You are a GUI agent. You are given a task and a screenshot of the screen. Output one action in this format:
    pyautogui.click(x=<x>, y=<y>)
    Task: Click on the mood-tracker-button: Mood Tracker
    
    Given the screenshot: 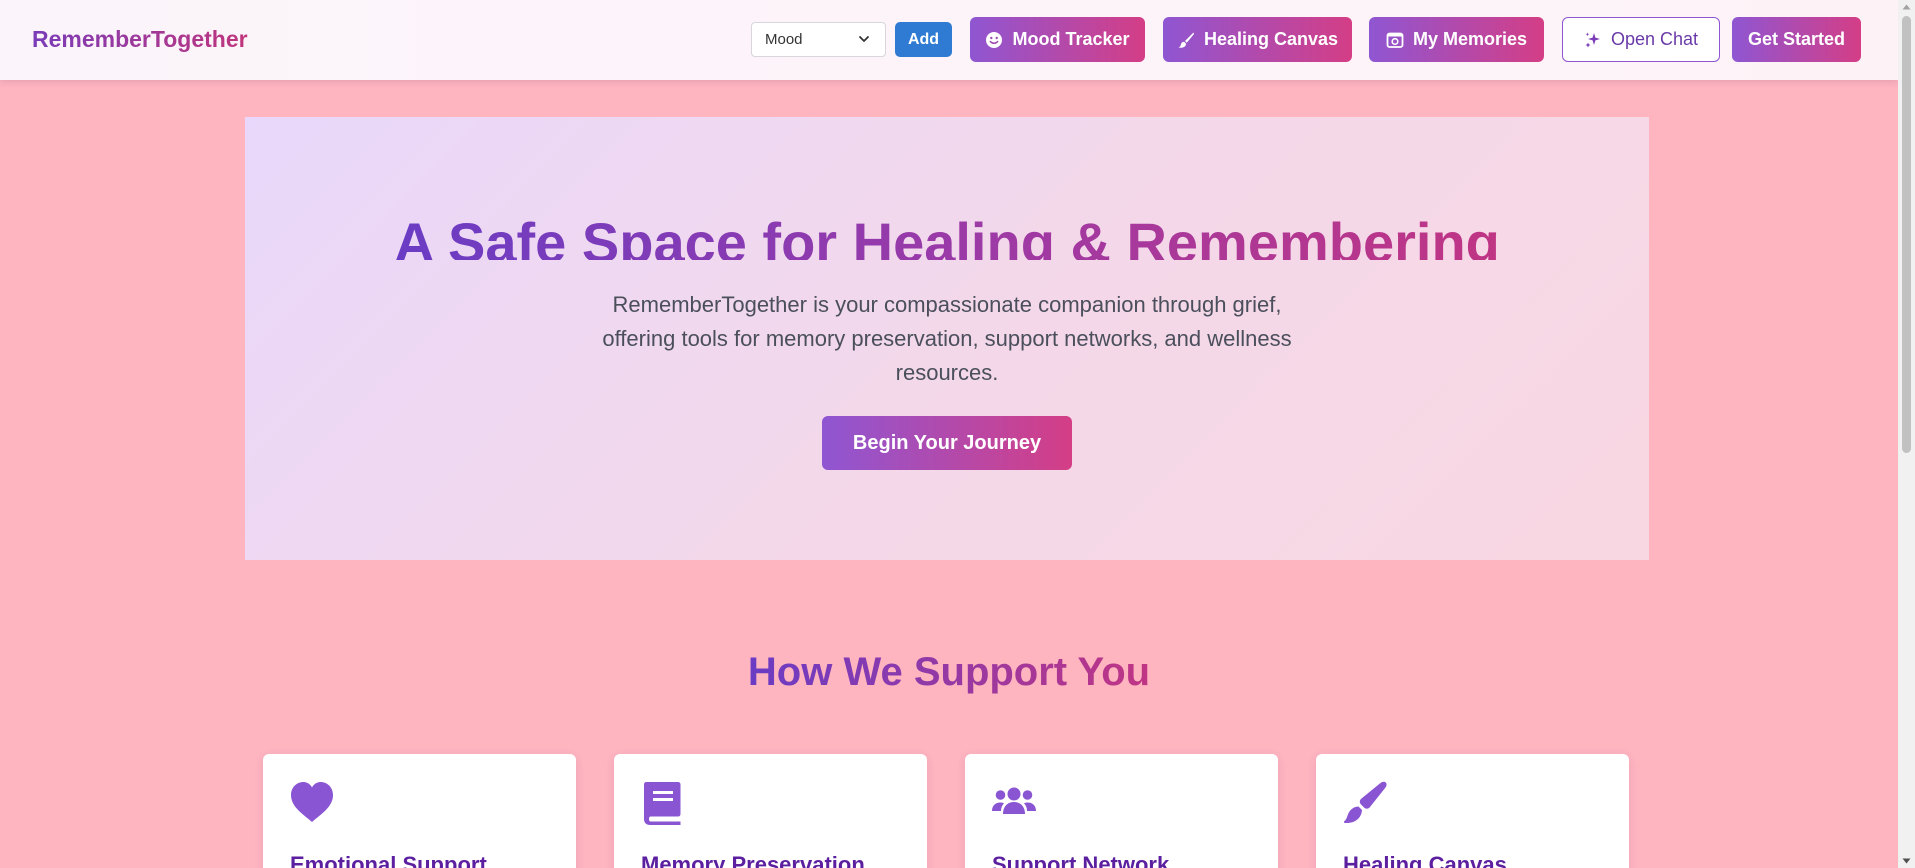 What is the action you would take?
    pyautogui.click(x=1057, y=39)
    